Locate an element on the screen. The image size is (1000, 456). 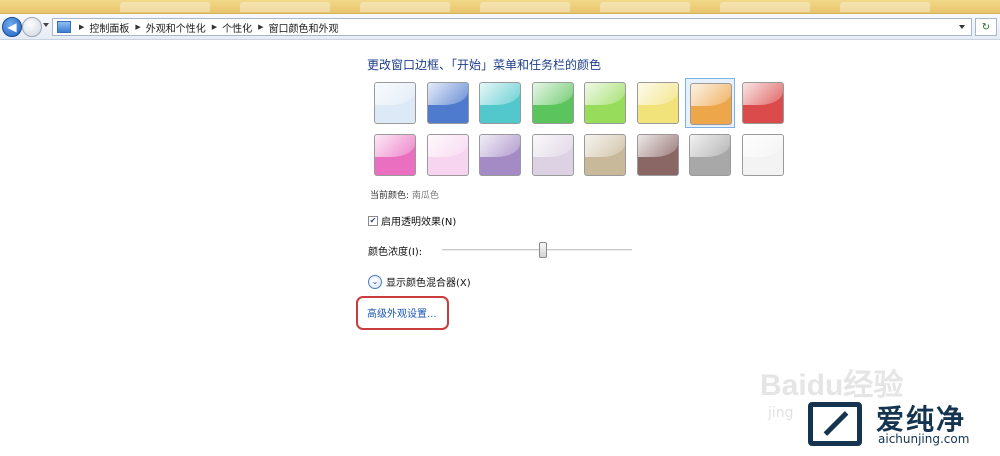
color-mixer-label: 显示颜色混合器(X) is located at coordinates (428, 281).